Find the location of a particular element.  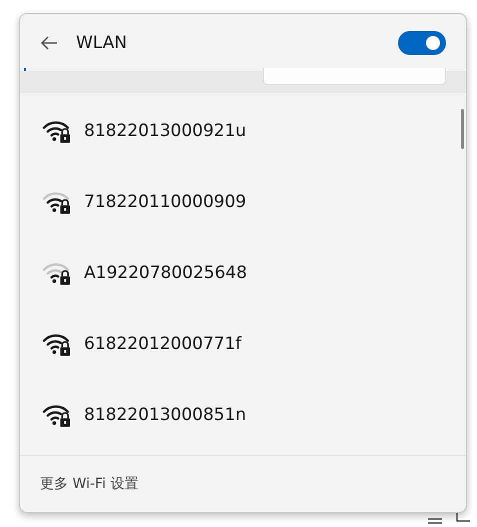

network-name: 61822012000771f is located at coordinates (163, 344).